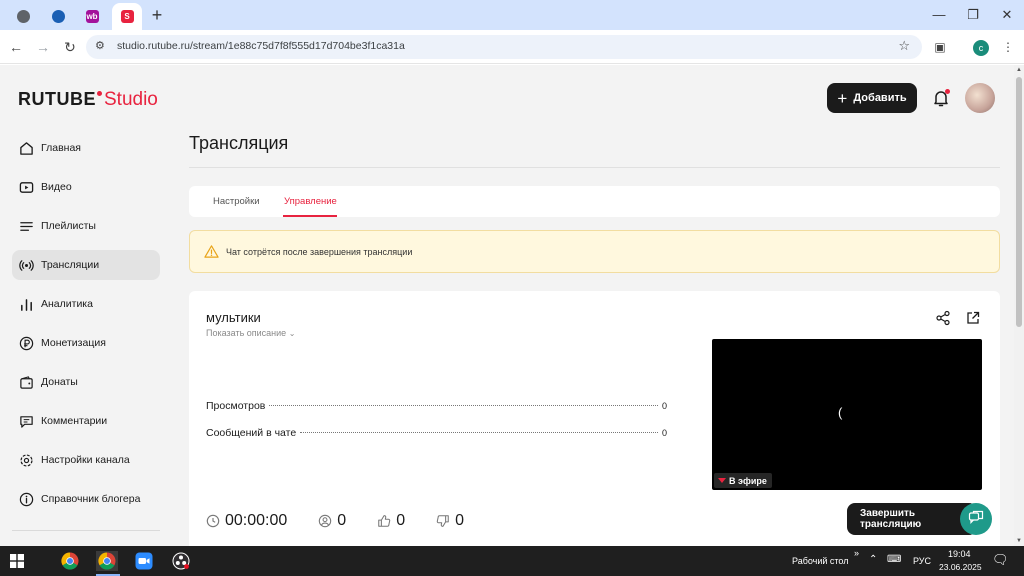  I want to click on browser-tab-active: S, so click(127, 16).